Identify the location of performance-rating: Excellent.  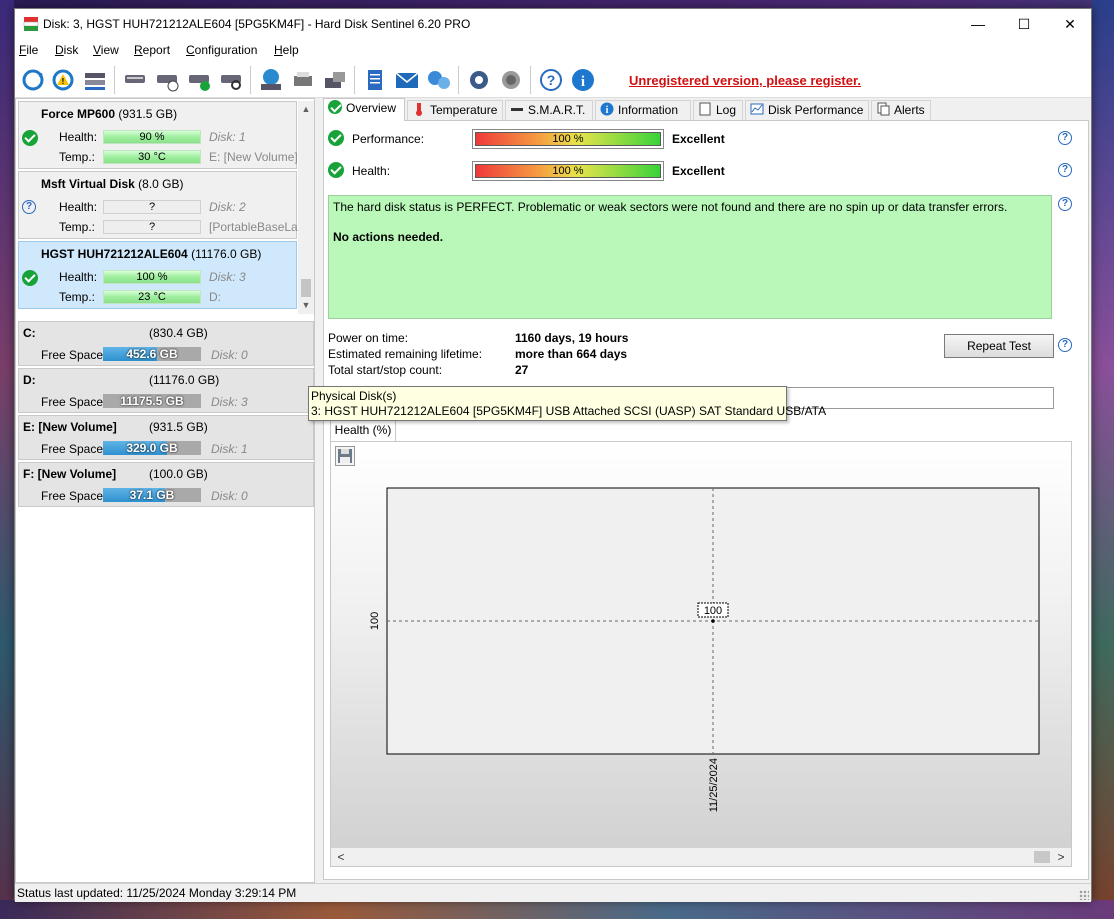
(698, 139).